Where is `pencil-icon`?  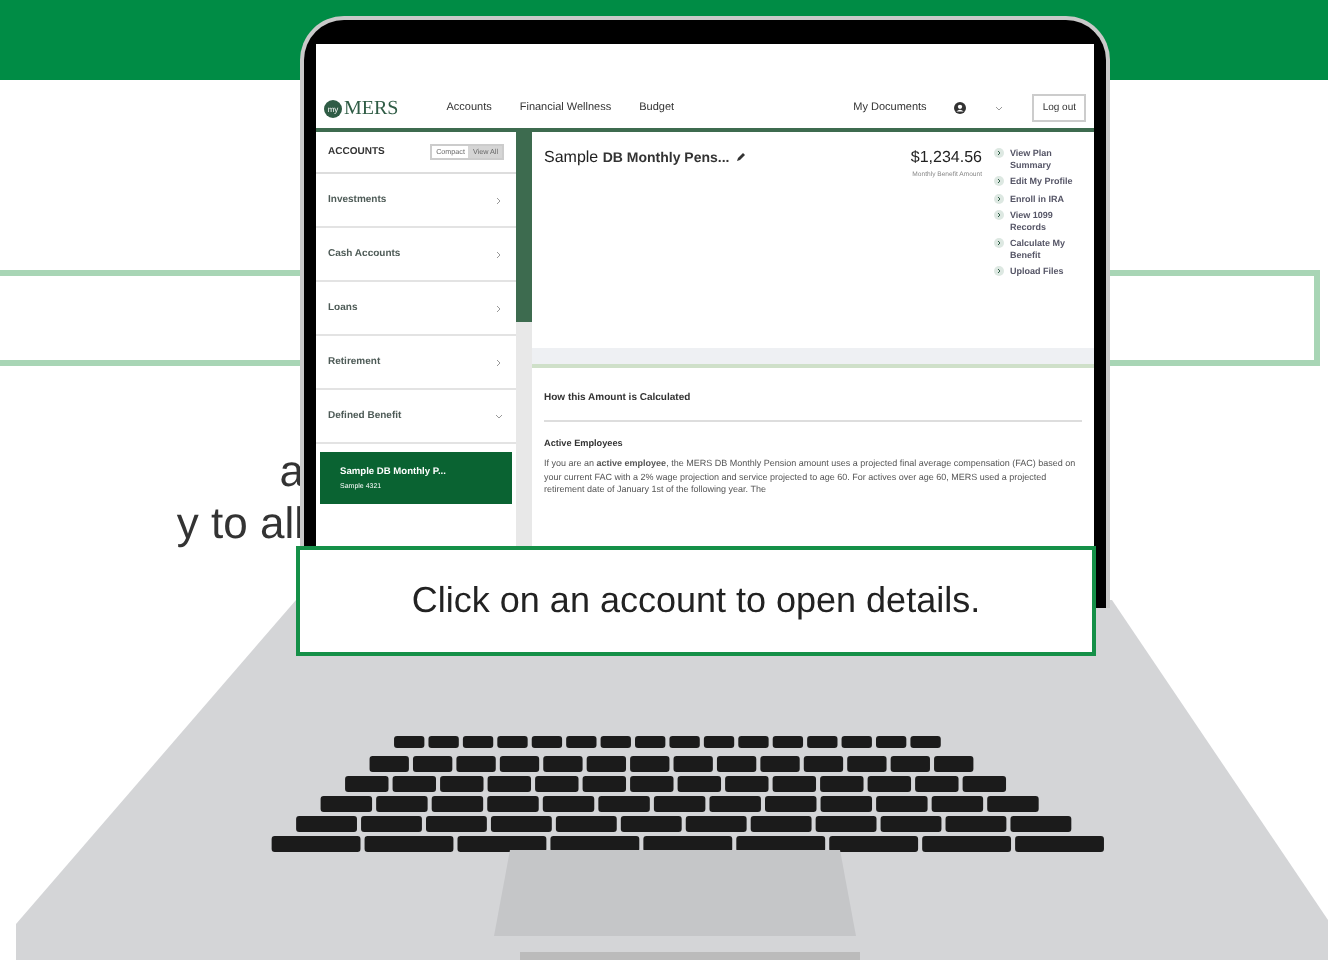
pencil-icon is located at coordinates (740, 157).